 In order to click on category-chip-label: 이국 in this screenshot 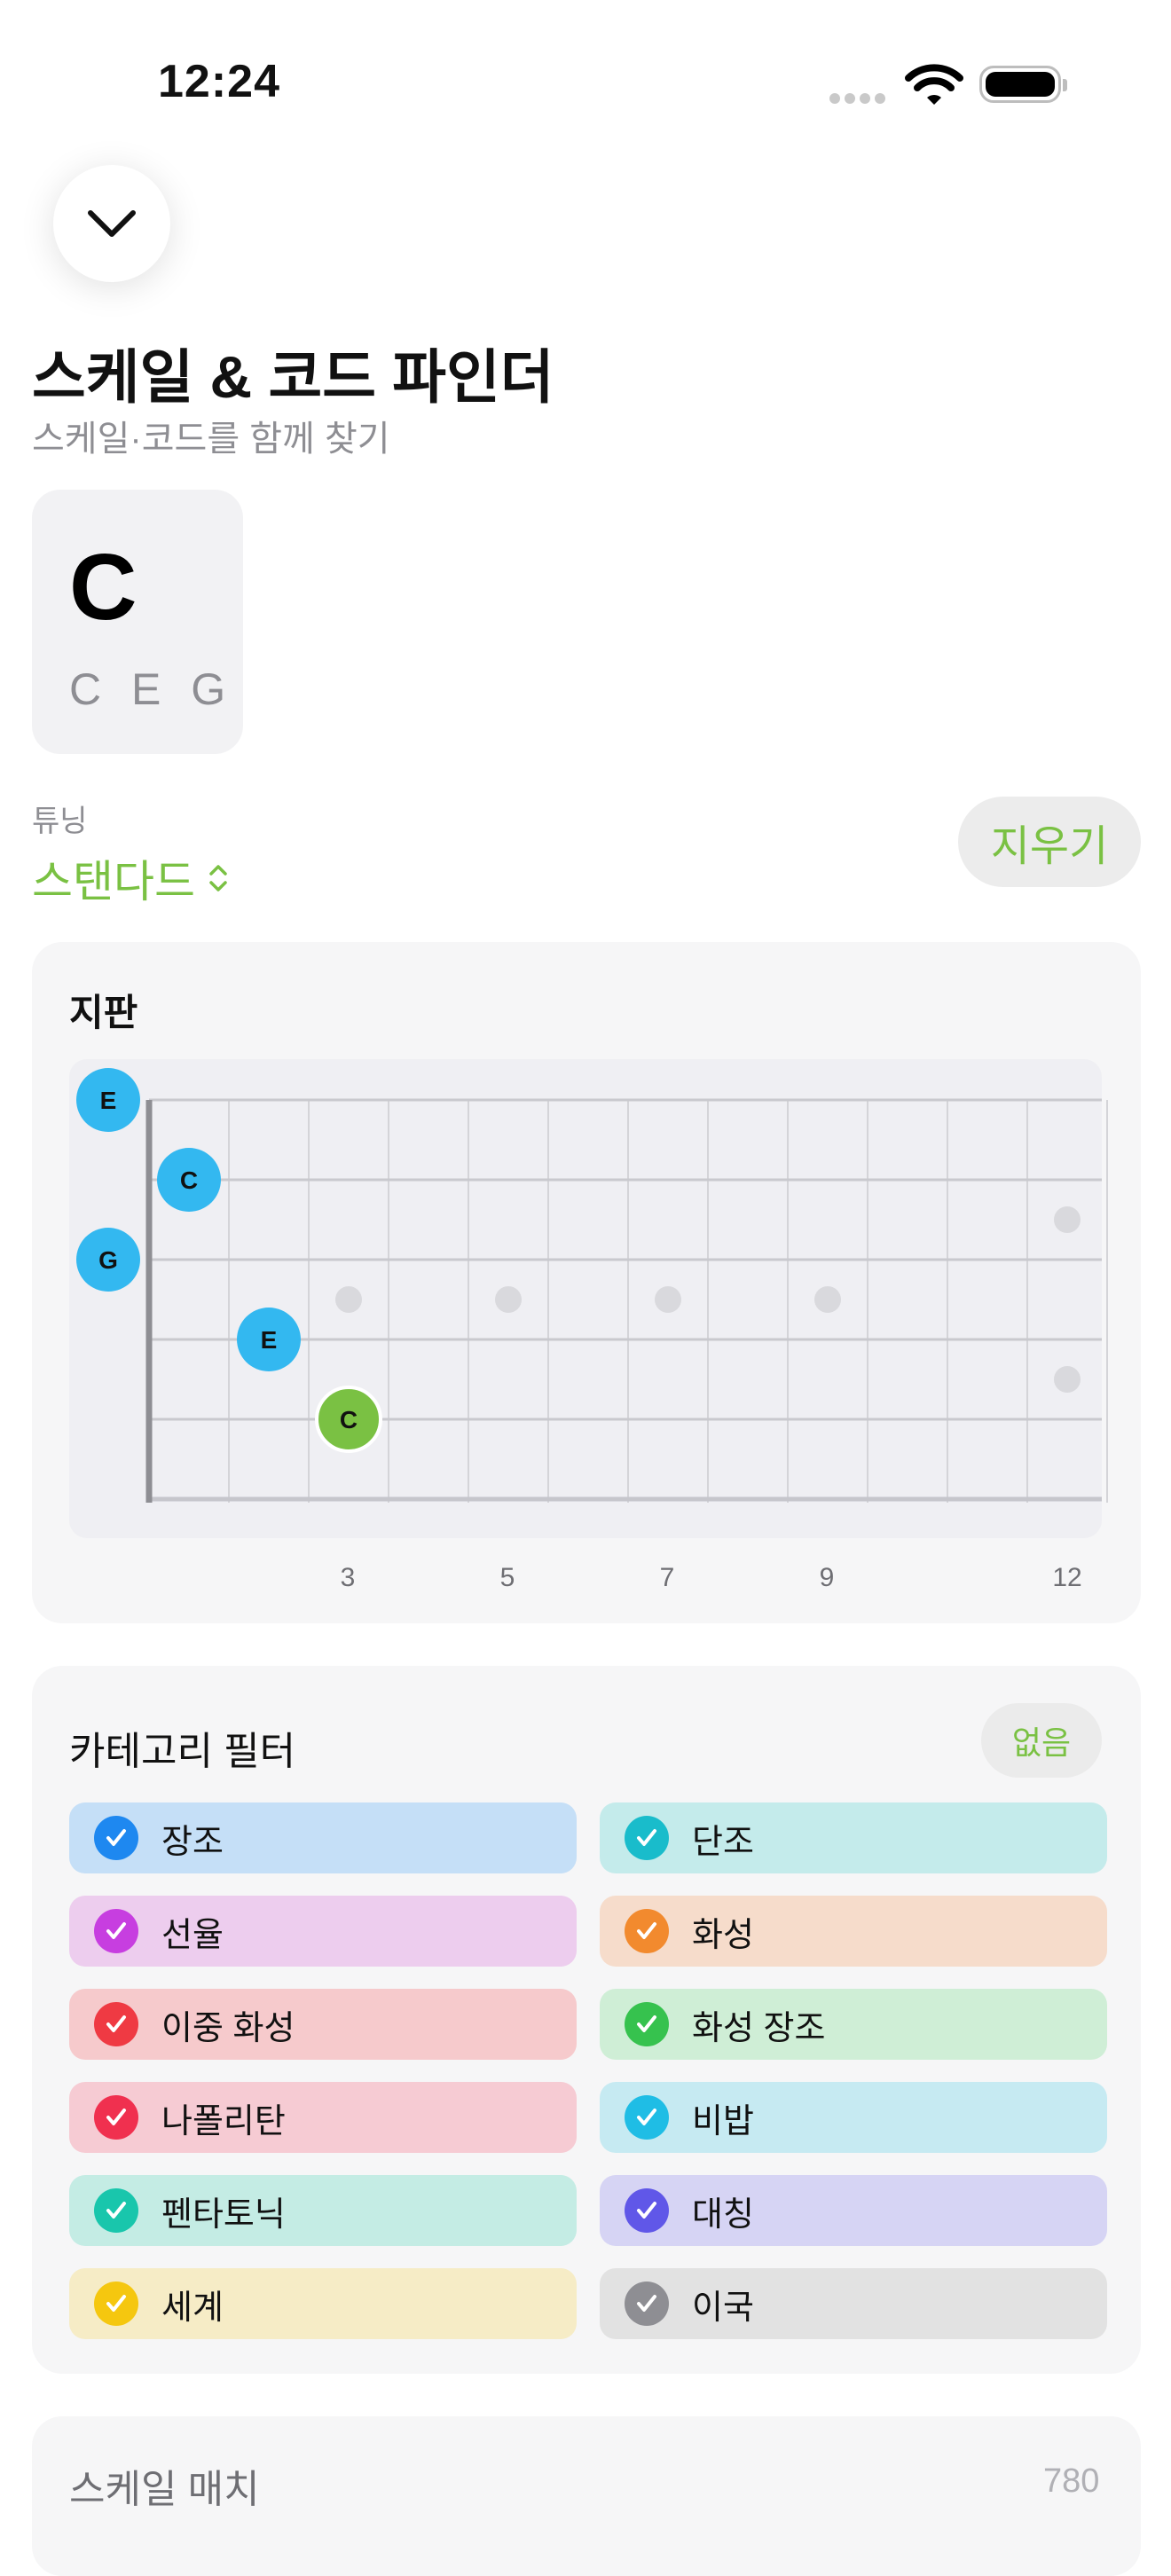, I will do `click(723, 2308)`.